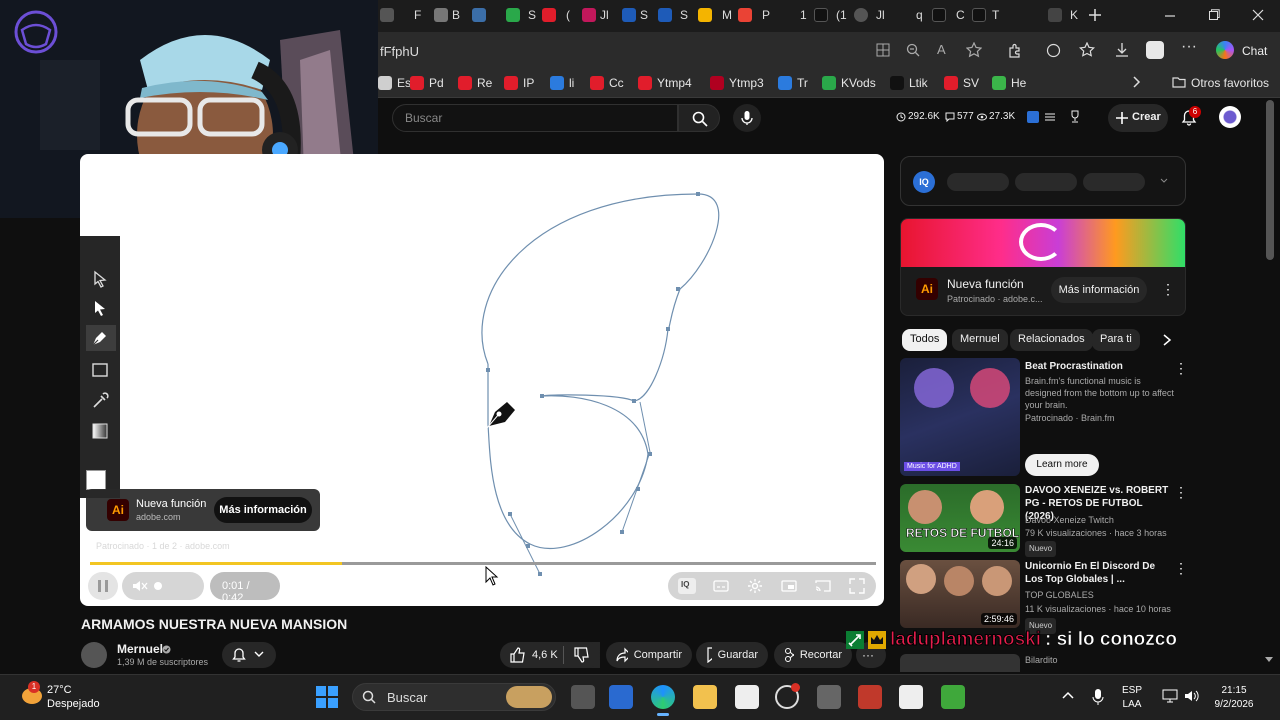  What do you see at coordinates (1033, 117) in the screenshot?
I see `extension-iq-icon` at bounding box center [1033, 117].